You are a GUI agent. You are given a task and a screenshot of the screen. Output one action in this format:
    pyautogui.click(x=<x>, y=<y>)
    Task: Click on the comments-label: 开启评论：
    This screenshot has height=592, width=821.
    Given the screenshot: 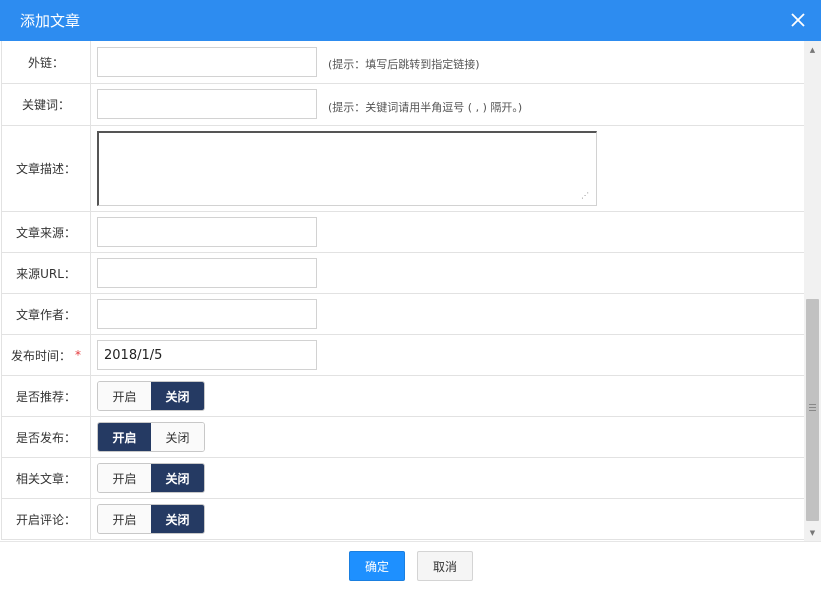 What is the action you would take?
    pyautogui.click(x=46, y=519)
    